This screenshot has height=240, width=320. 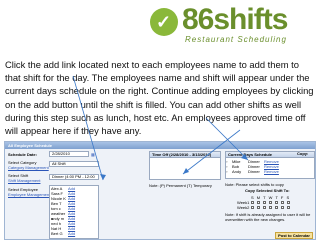 I want to click on schedule-shift: Dinner, so click(x=254, y=171).